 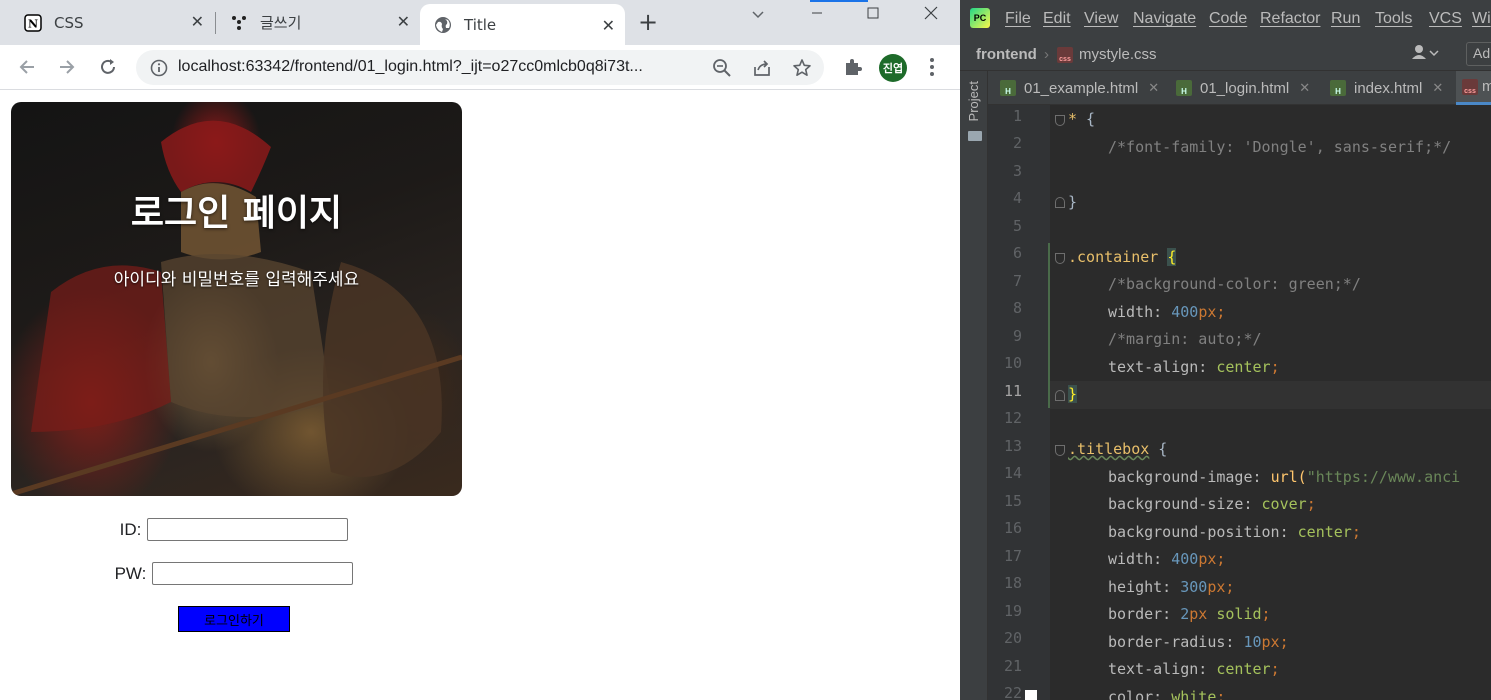 I want to click on editor-tab-label: m, so click(x=1486, y=86).